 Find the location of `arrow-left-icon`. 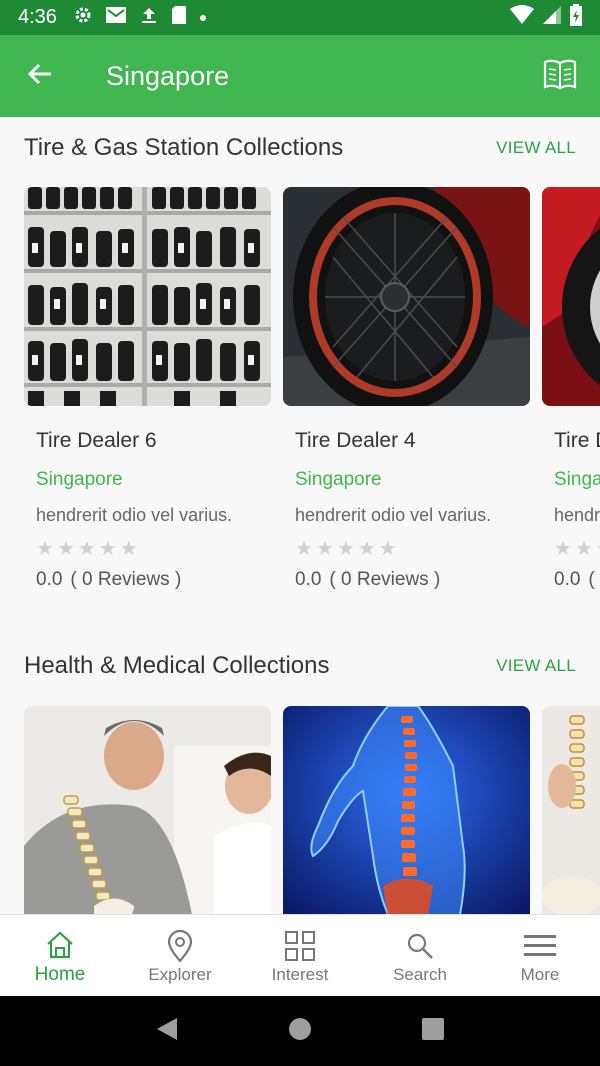

arrow-left-icon is located at coordinates (40, 76).